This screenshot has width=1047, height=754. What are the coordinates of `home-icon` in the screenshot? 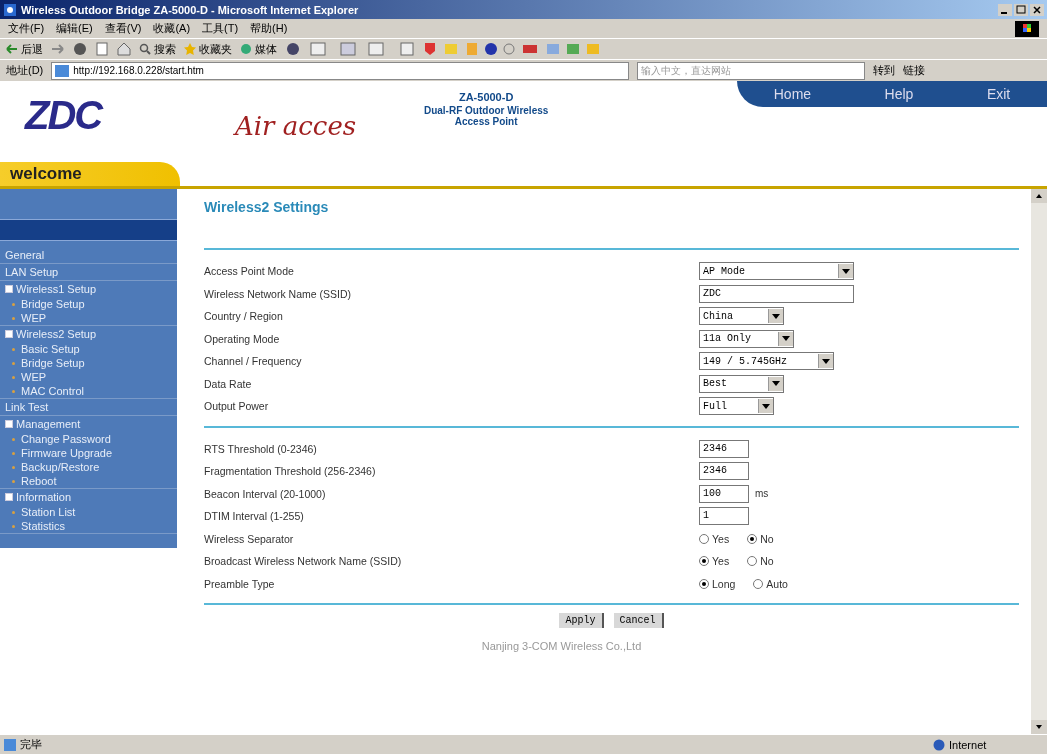 It's located at (124, 49).